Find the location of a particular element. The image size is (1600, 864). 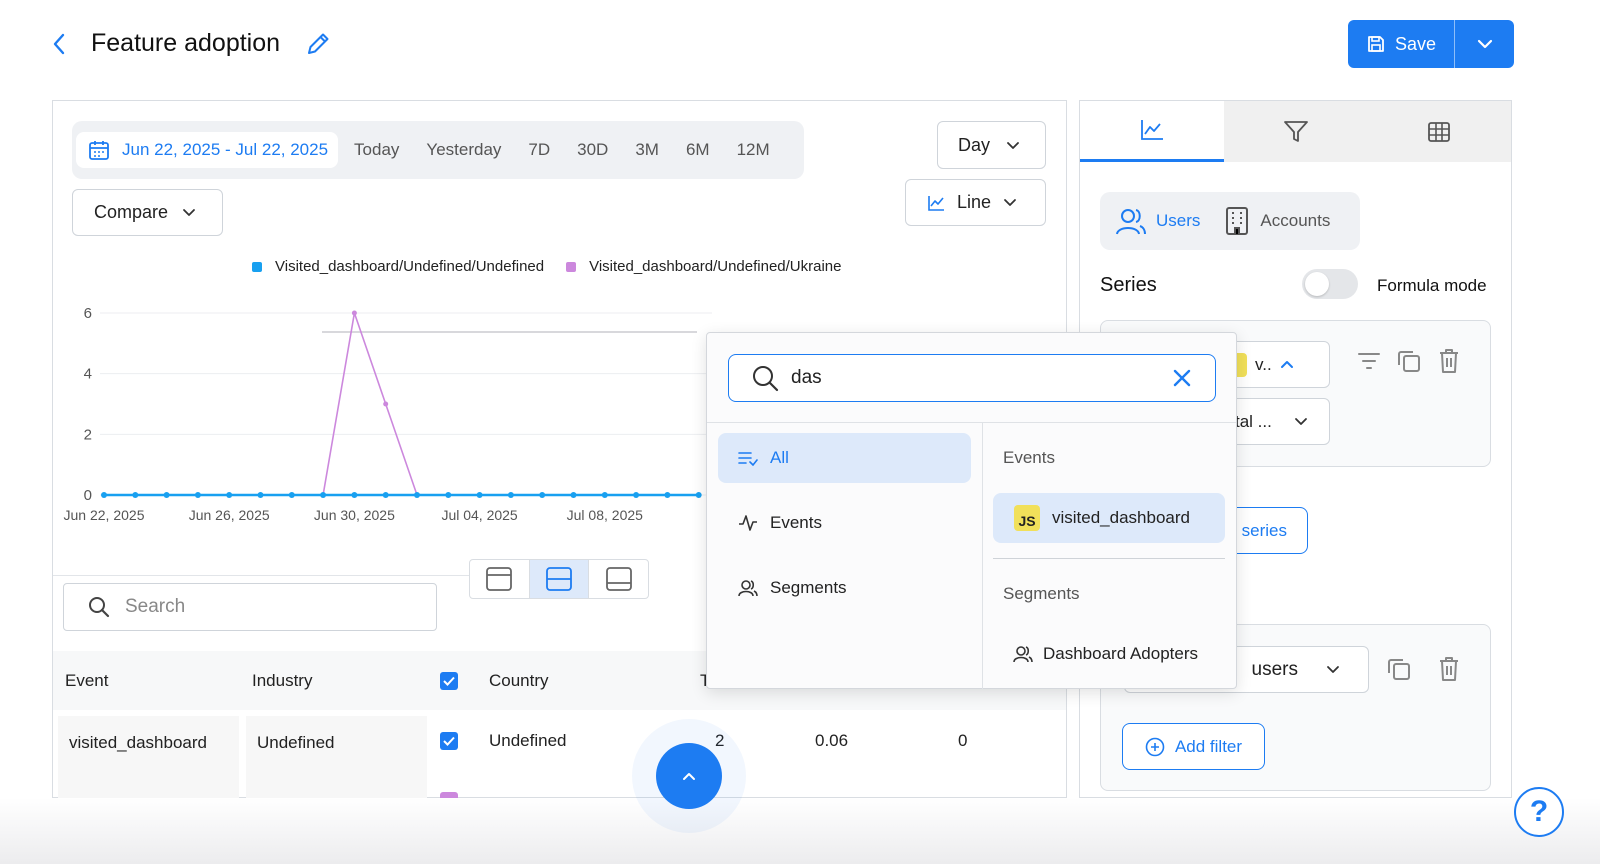

series-heading: Series is located at coordinates (1128, 285).